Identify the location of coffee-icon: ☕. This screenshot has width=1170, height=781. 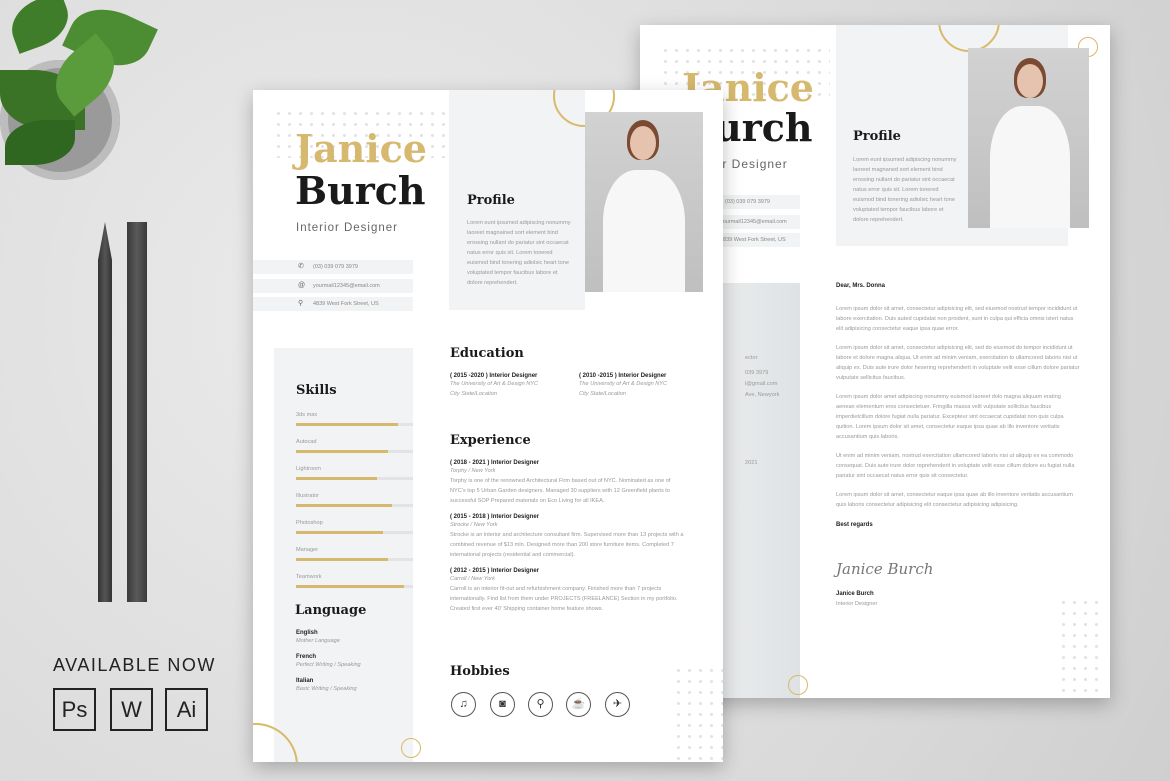
(578, 704).